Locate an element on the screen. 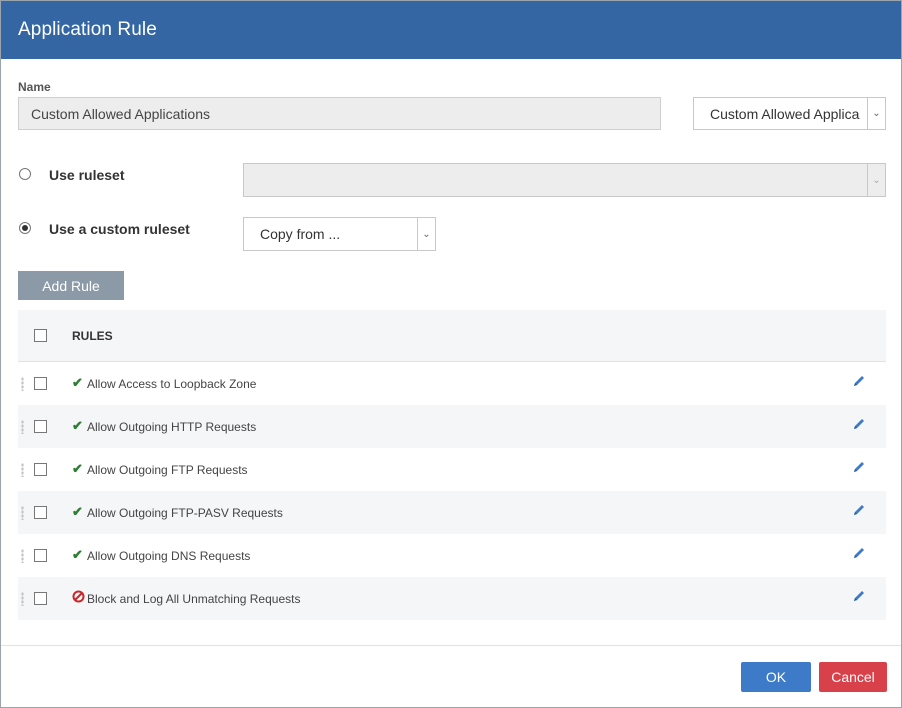 The image size is (902, 708). table-row: ✔ Allow Outgoing DNS Requests is located at coordinates (452, 555).